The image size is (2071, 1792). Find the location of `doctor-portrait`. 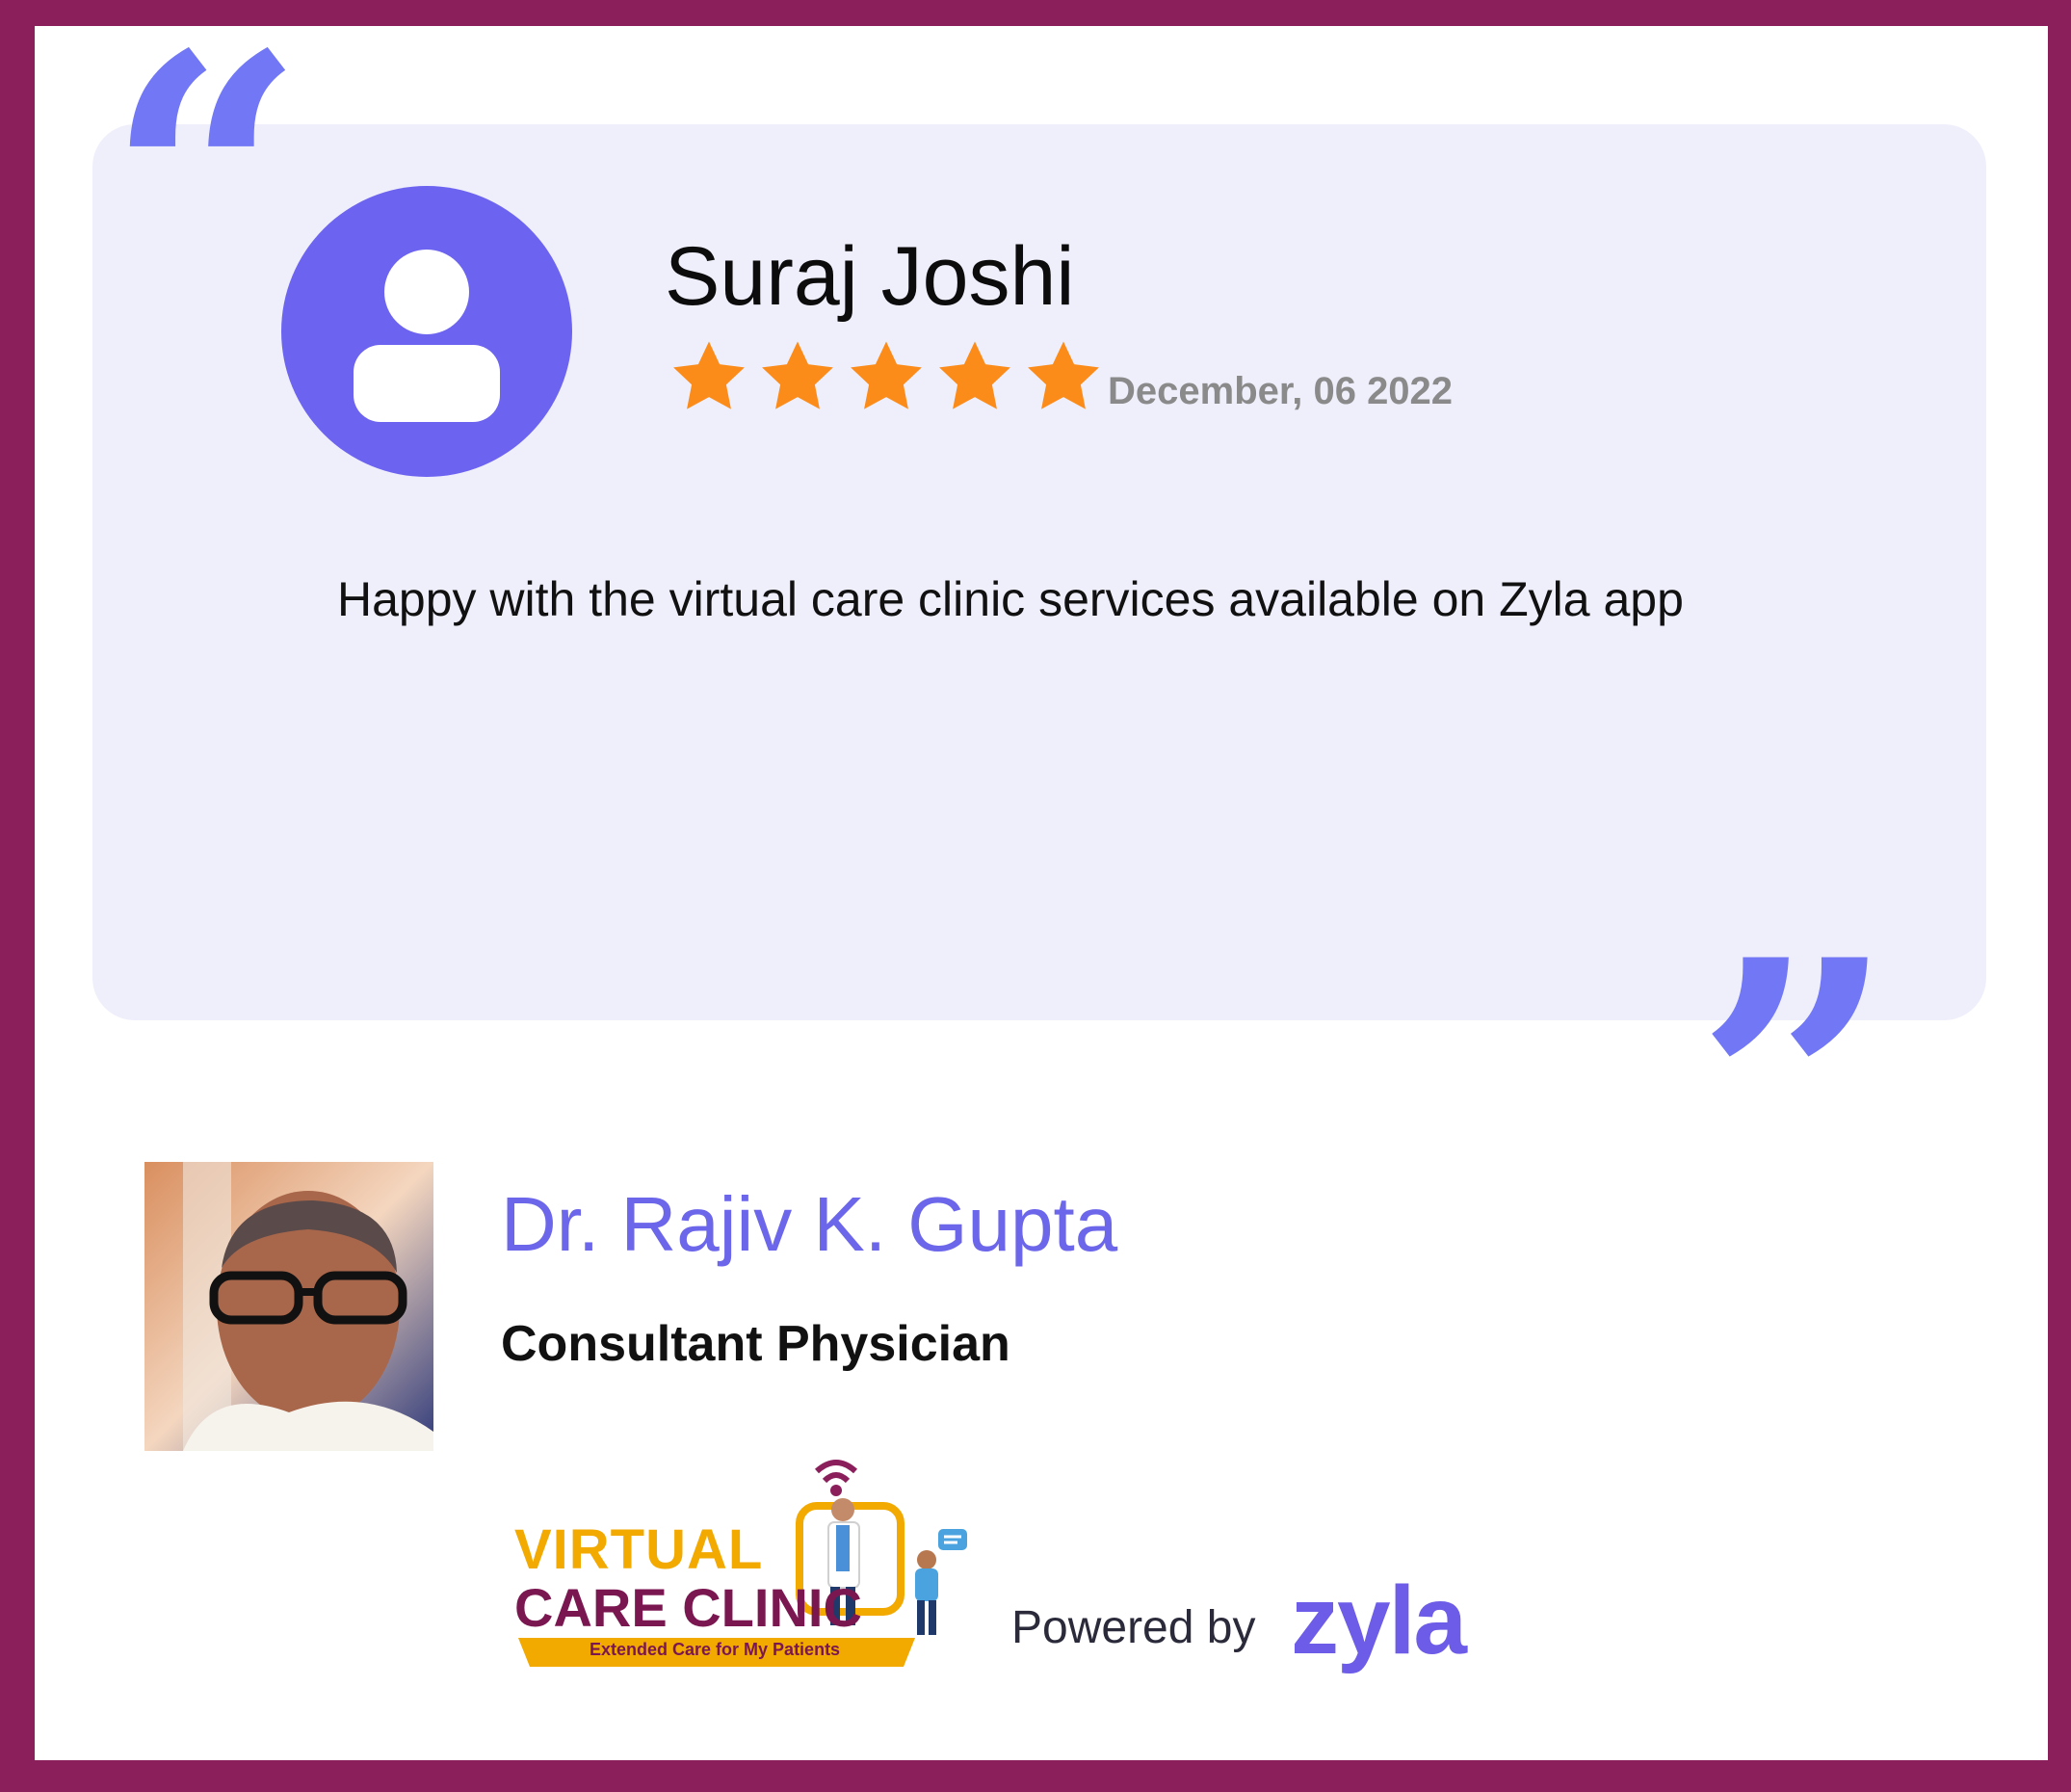

doctor-portrait is located at coordinates (288, 1307).